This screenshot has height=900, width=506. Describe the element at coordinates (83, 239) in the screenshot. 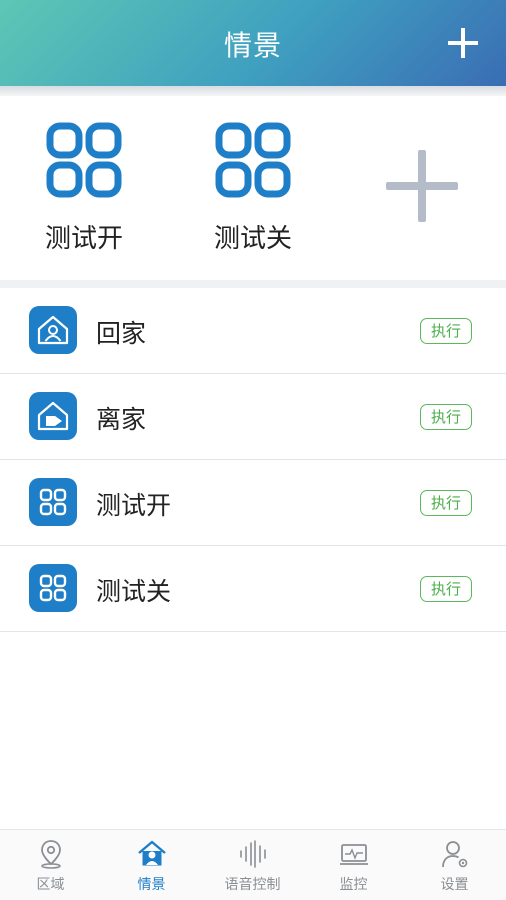

I see `quick-scene-label: 测试开` at that location.